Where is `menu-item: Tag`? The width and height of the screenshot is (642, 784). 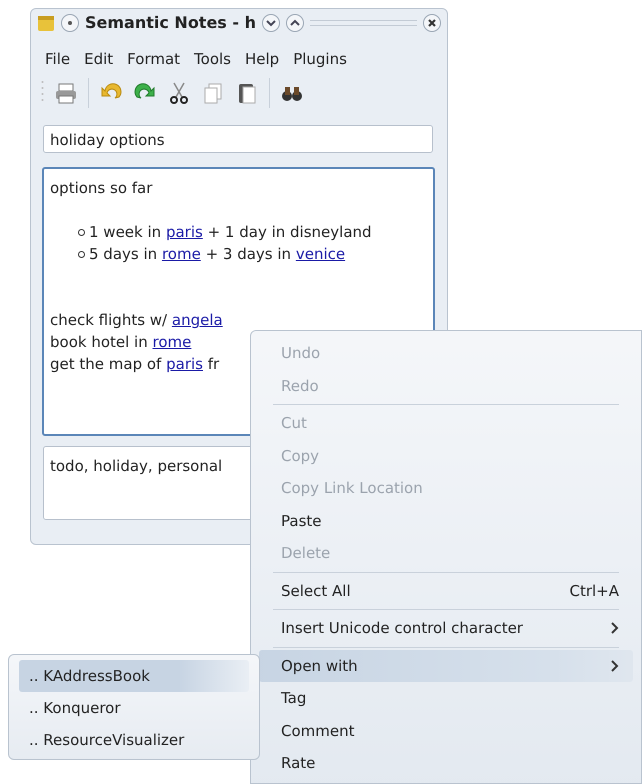
menu-item: Tag is located at coordinates (446, 698).